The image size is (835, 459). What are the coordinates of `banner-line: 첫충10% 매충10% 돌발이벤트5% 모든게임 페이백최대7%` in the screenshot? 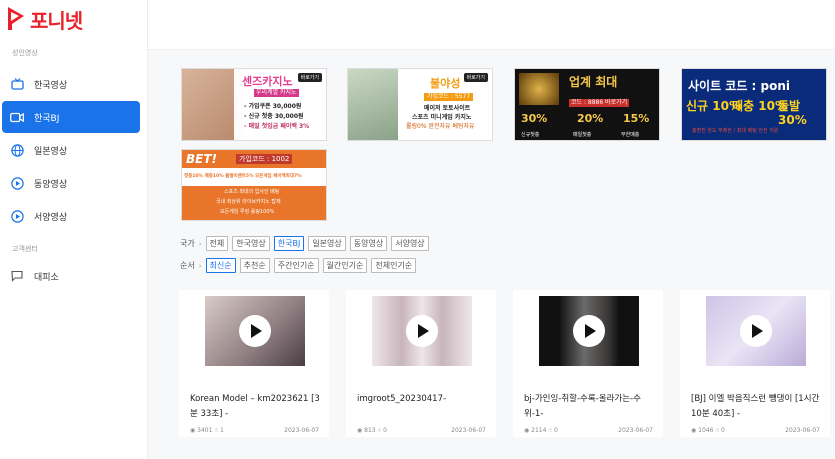 It's located at (243, 176).